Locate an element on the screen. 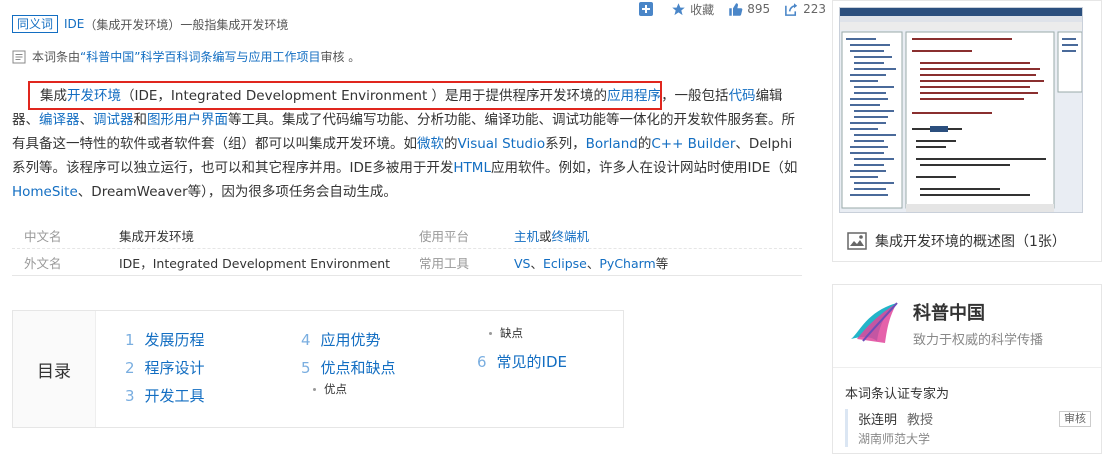  info-link: 主机 is located at coordinates (526, 236).